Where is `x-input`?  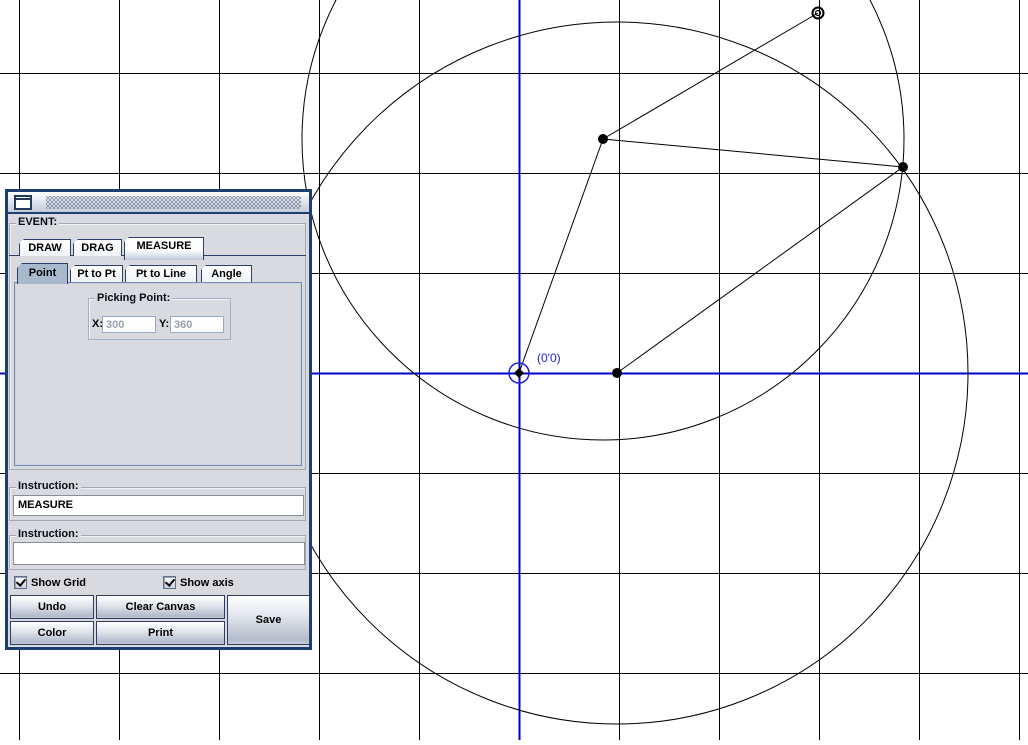 x-input is located at coordinates (129, 324).